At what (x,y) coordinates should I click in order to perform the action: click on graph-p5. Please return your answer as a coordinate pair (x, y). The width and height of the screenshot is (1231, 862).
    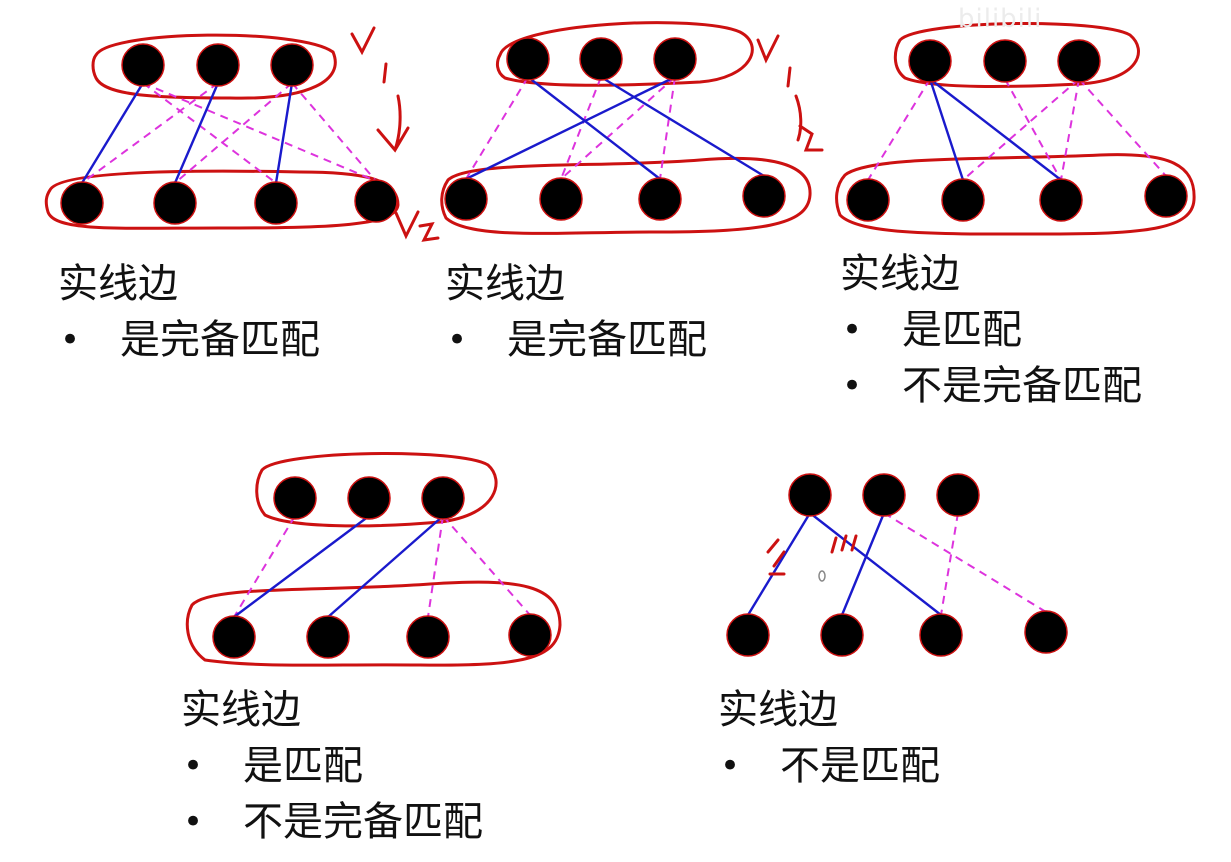
    Looking at the image, I should click on (897, 565).